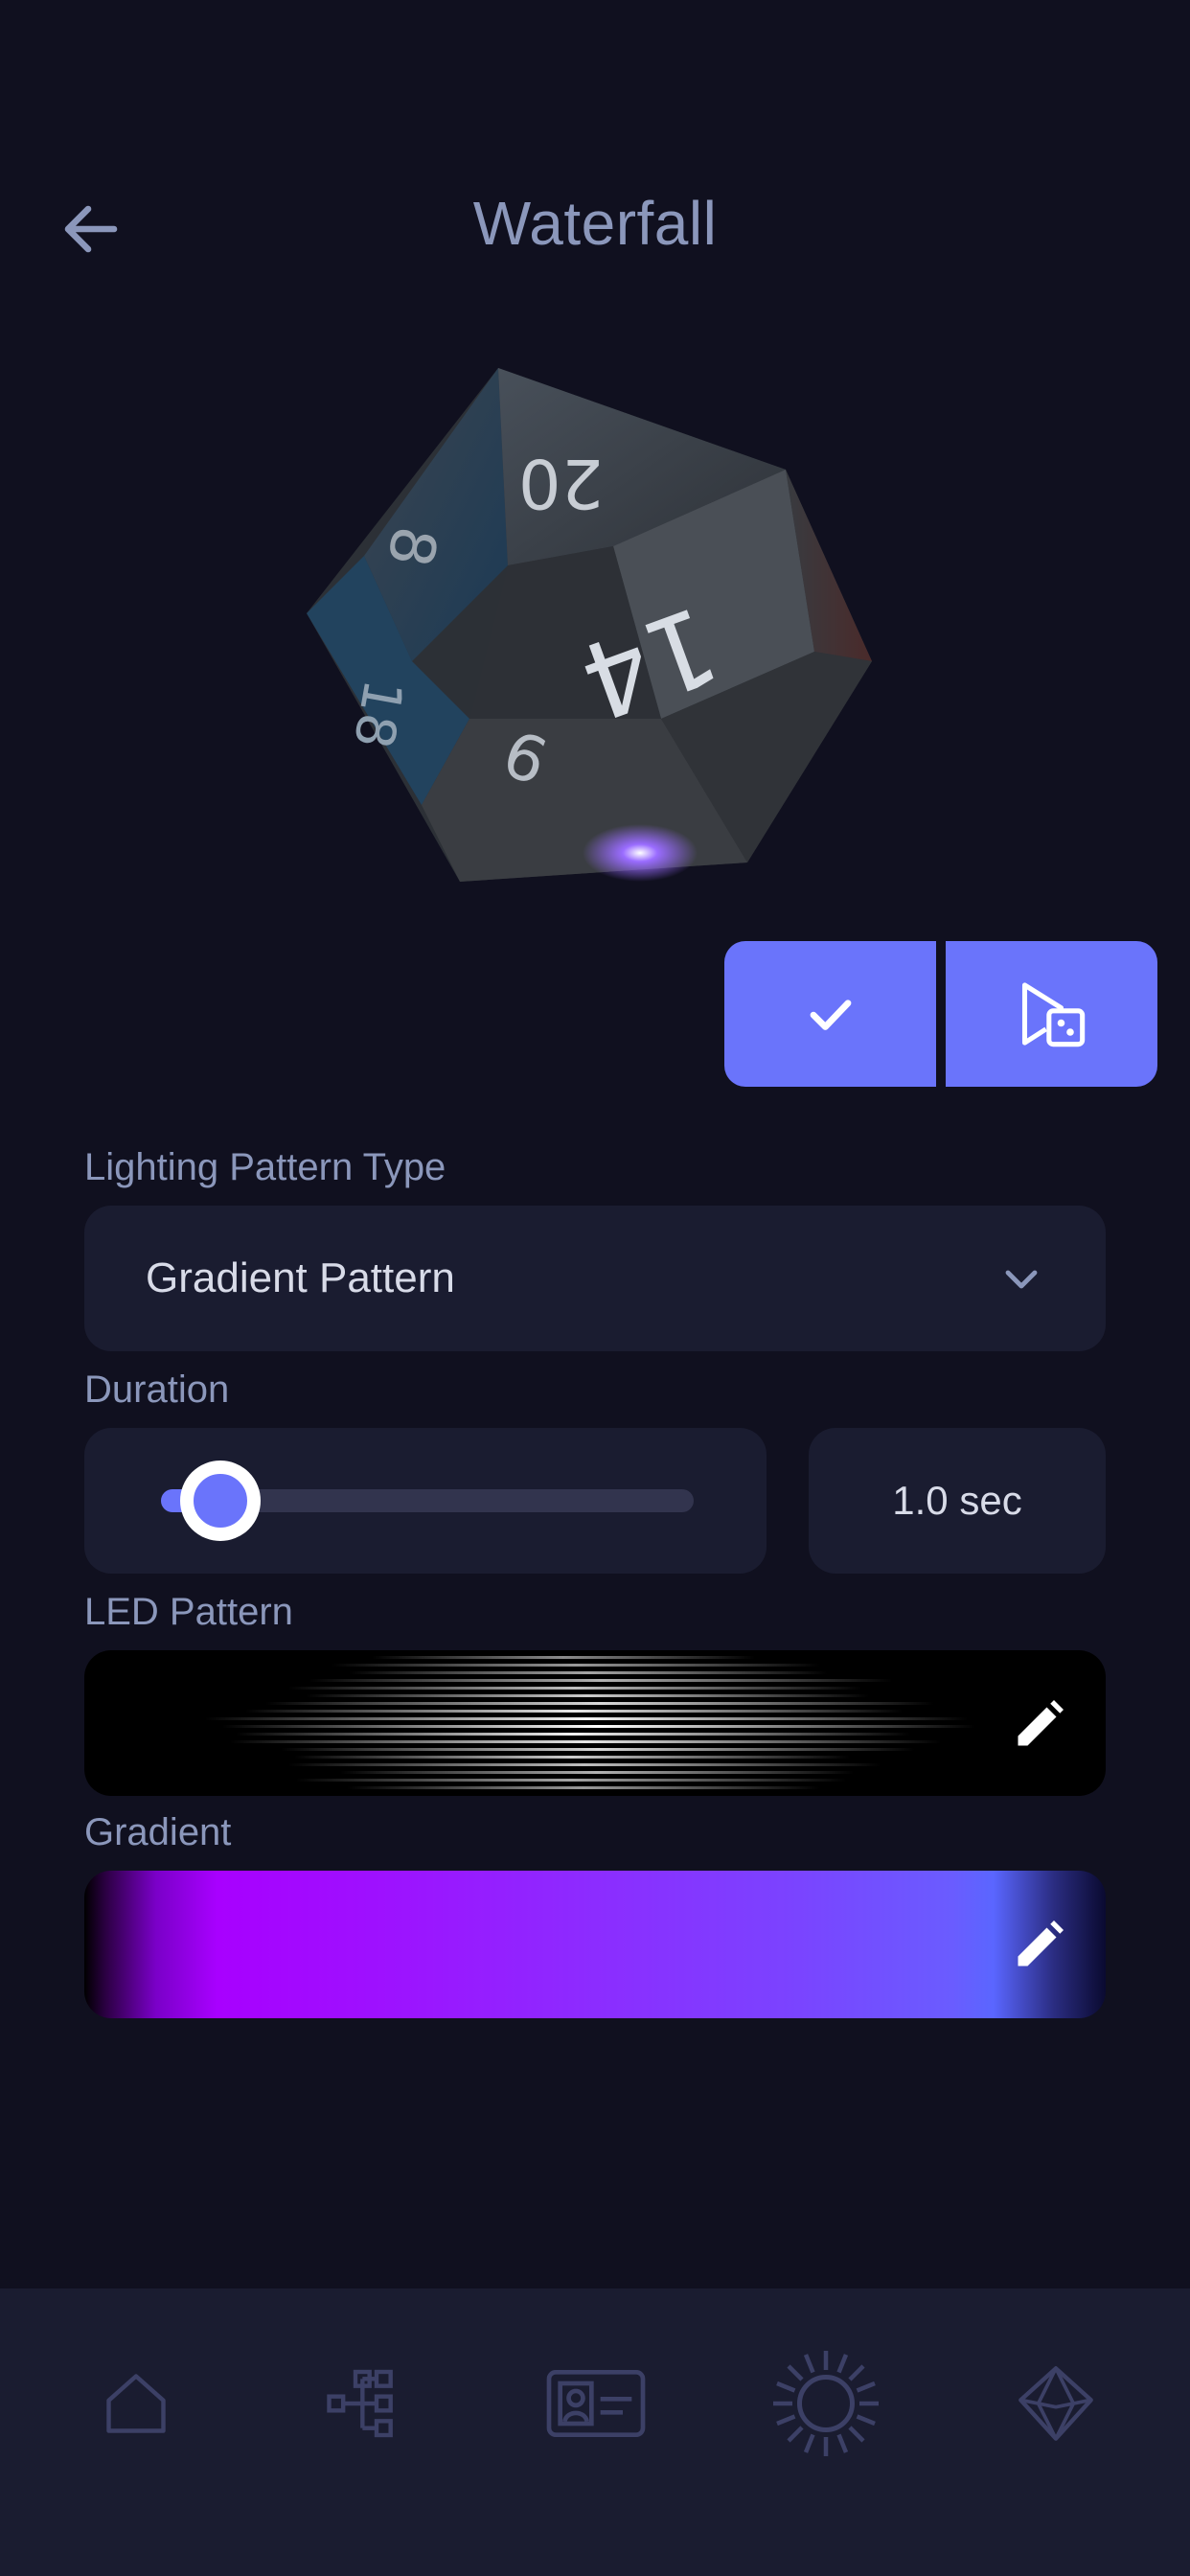  Describe the element at coordinates (1021, 1279) in the screenshot. I see `chevron-down-icon` at that location.